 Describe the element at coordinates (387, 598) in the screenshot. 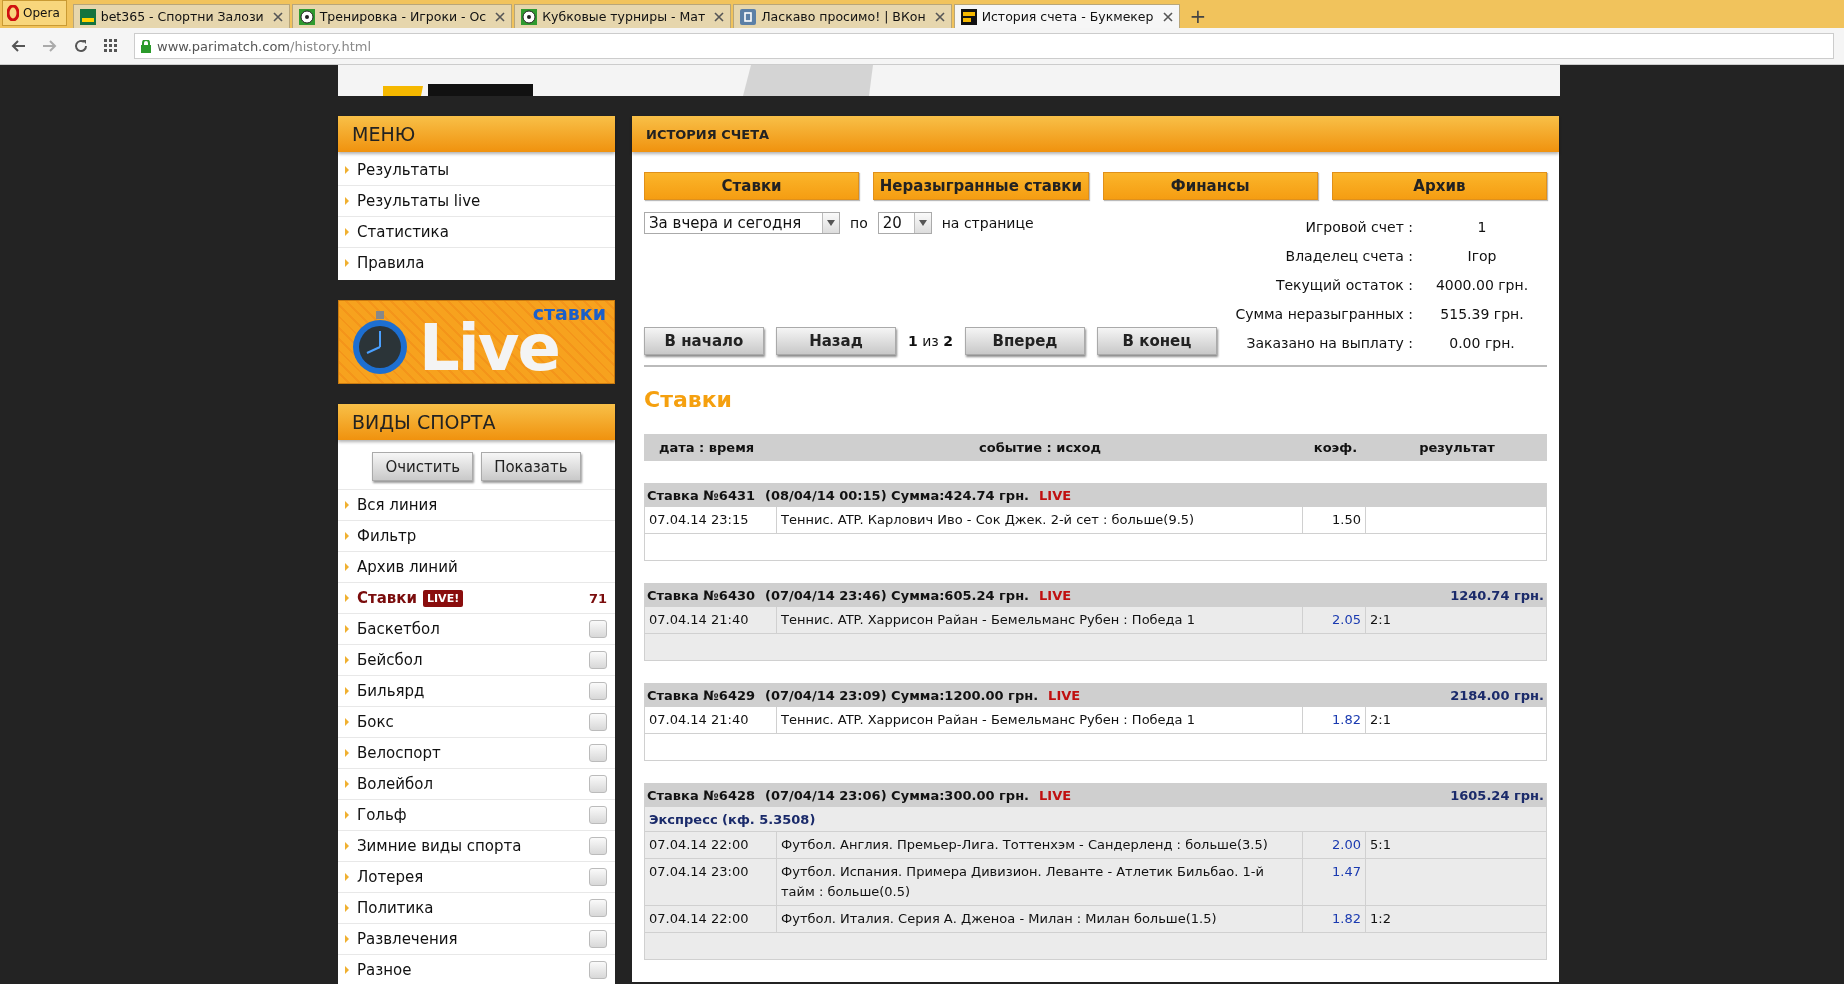

I see `live-bets-link: Ставки` at that location.